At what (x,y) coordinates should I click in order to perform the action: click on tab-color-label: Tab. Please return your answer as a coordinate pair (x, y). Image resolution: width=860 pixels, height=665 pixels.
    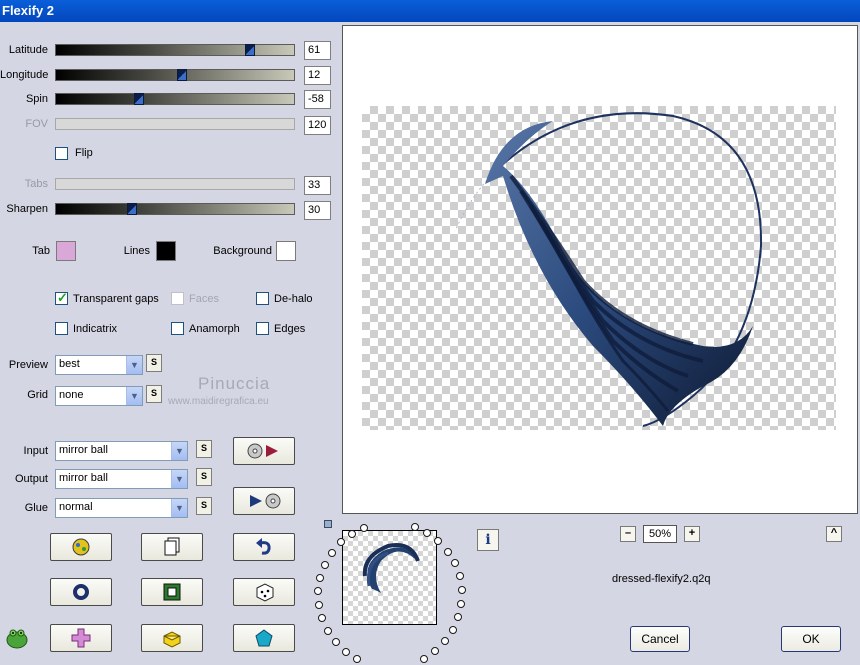
    Looking at the image, I should click on (41, 251).